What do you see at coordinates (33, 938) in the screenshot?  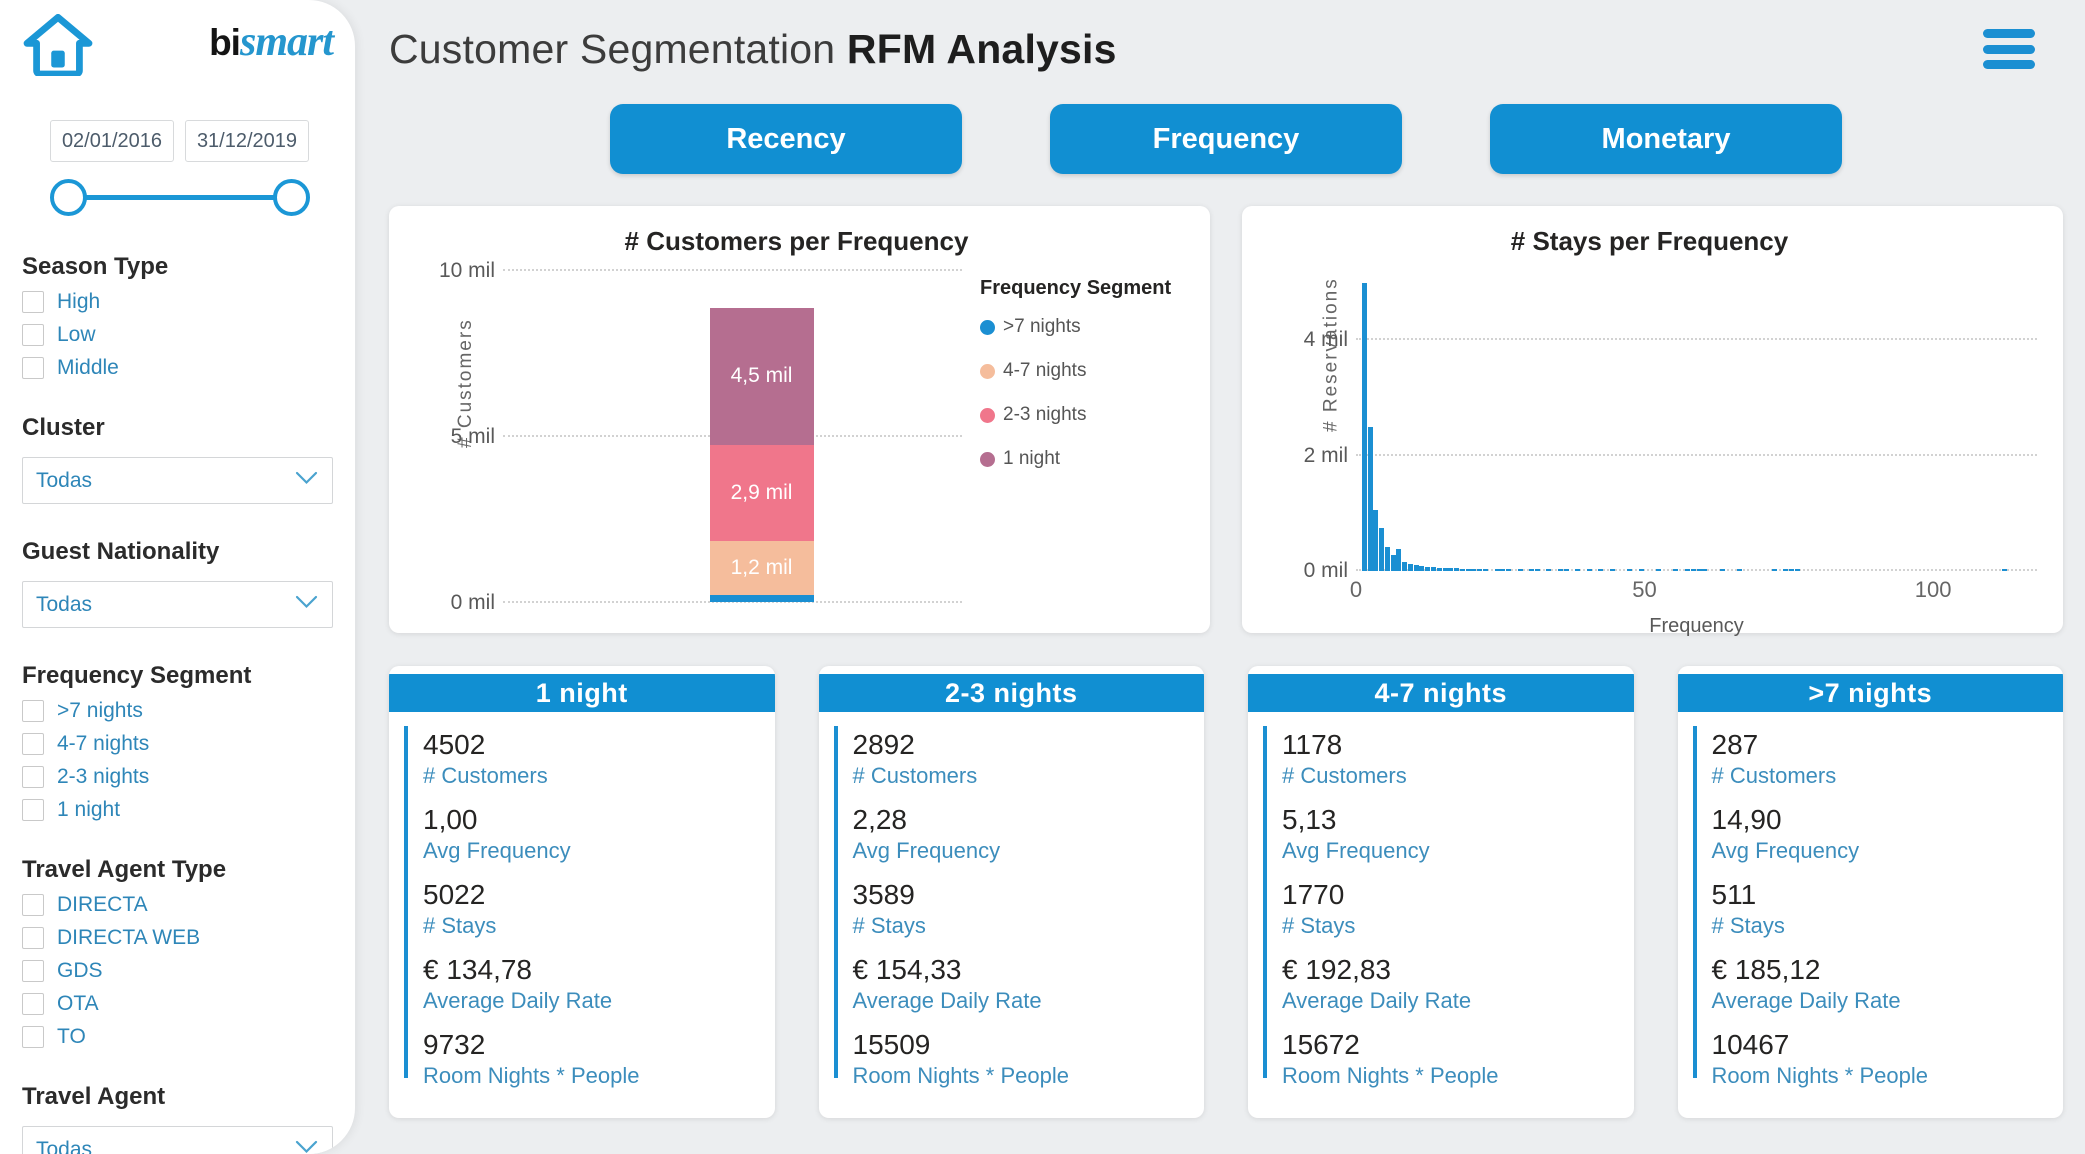 I see `checkbox-directa-web` at bounding box center [33, 938].